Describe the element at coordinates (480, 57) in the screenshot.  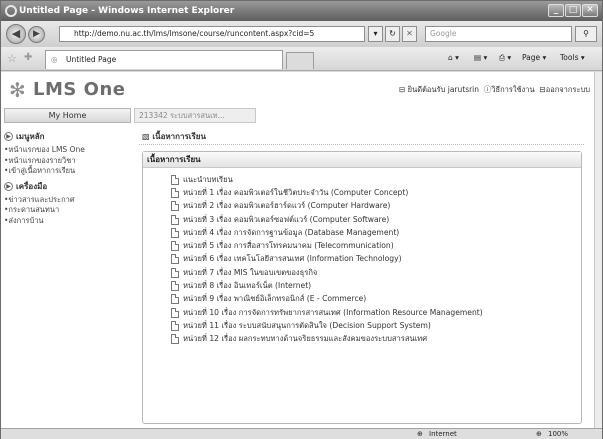
I see `feeds-icon: ▤ ▾` at that location.